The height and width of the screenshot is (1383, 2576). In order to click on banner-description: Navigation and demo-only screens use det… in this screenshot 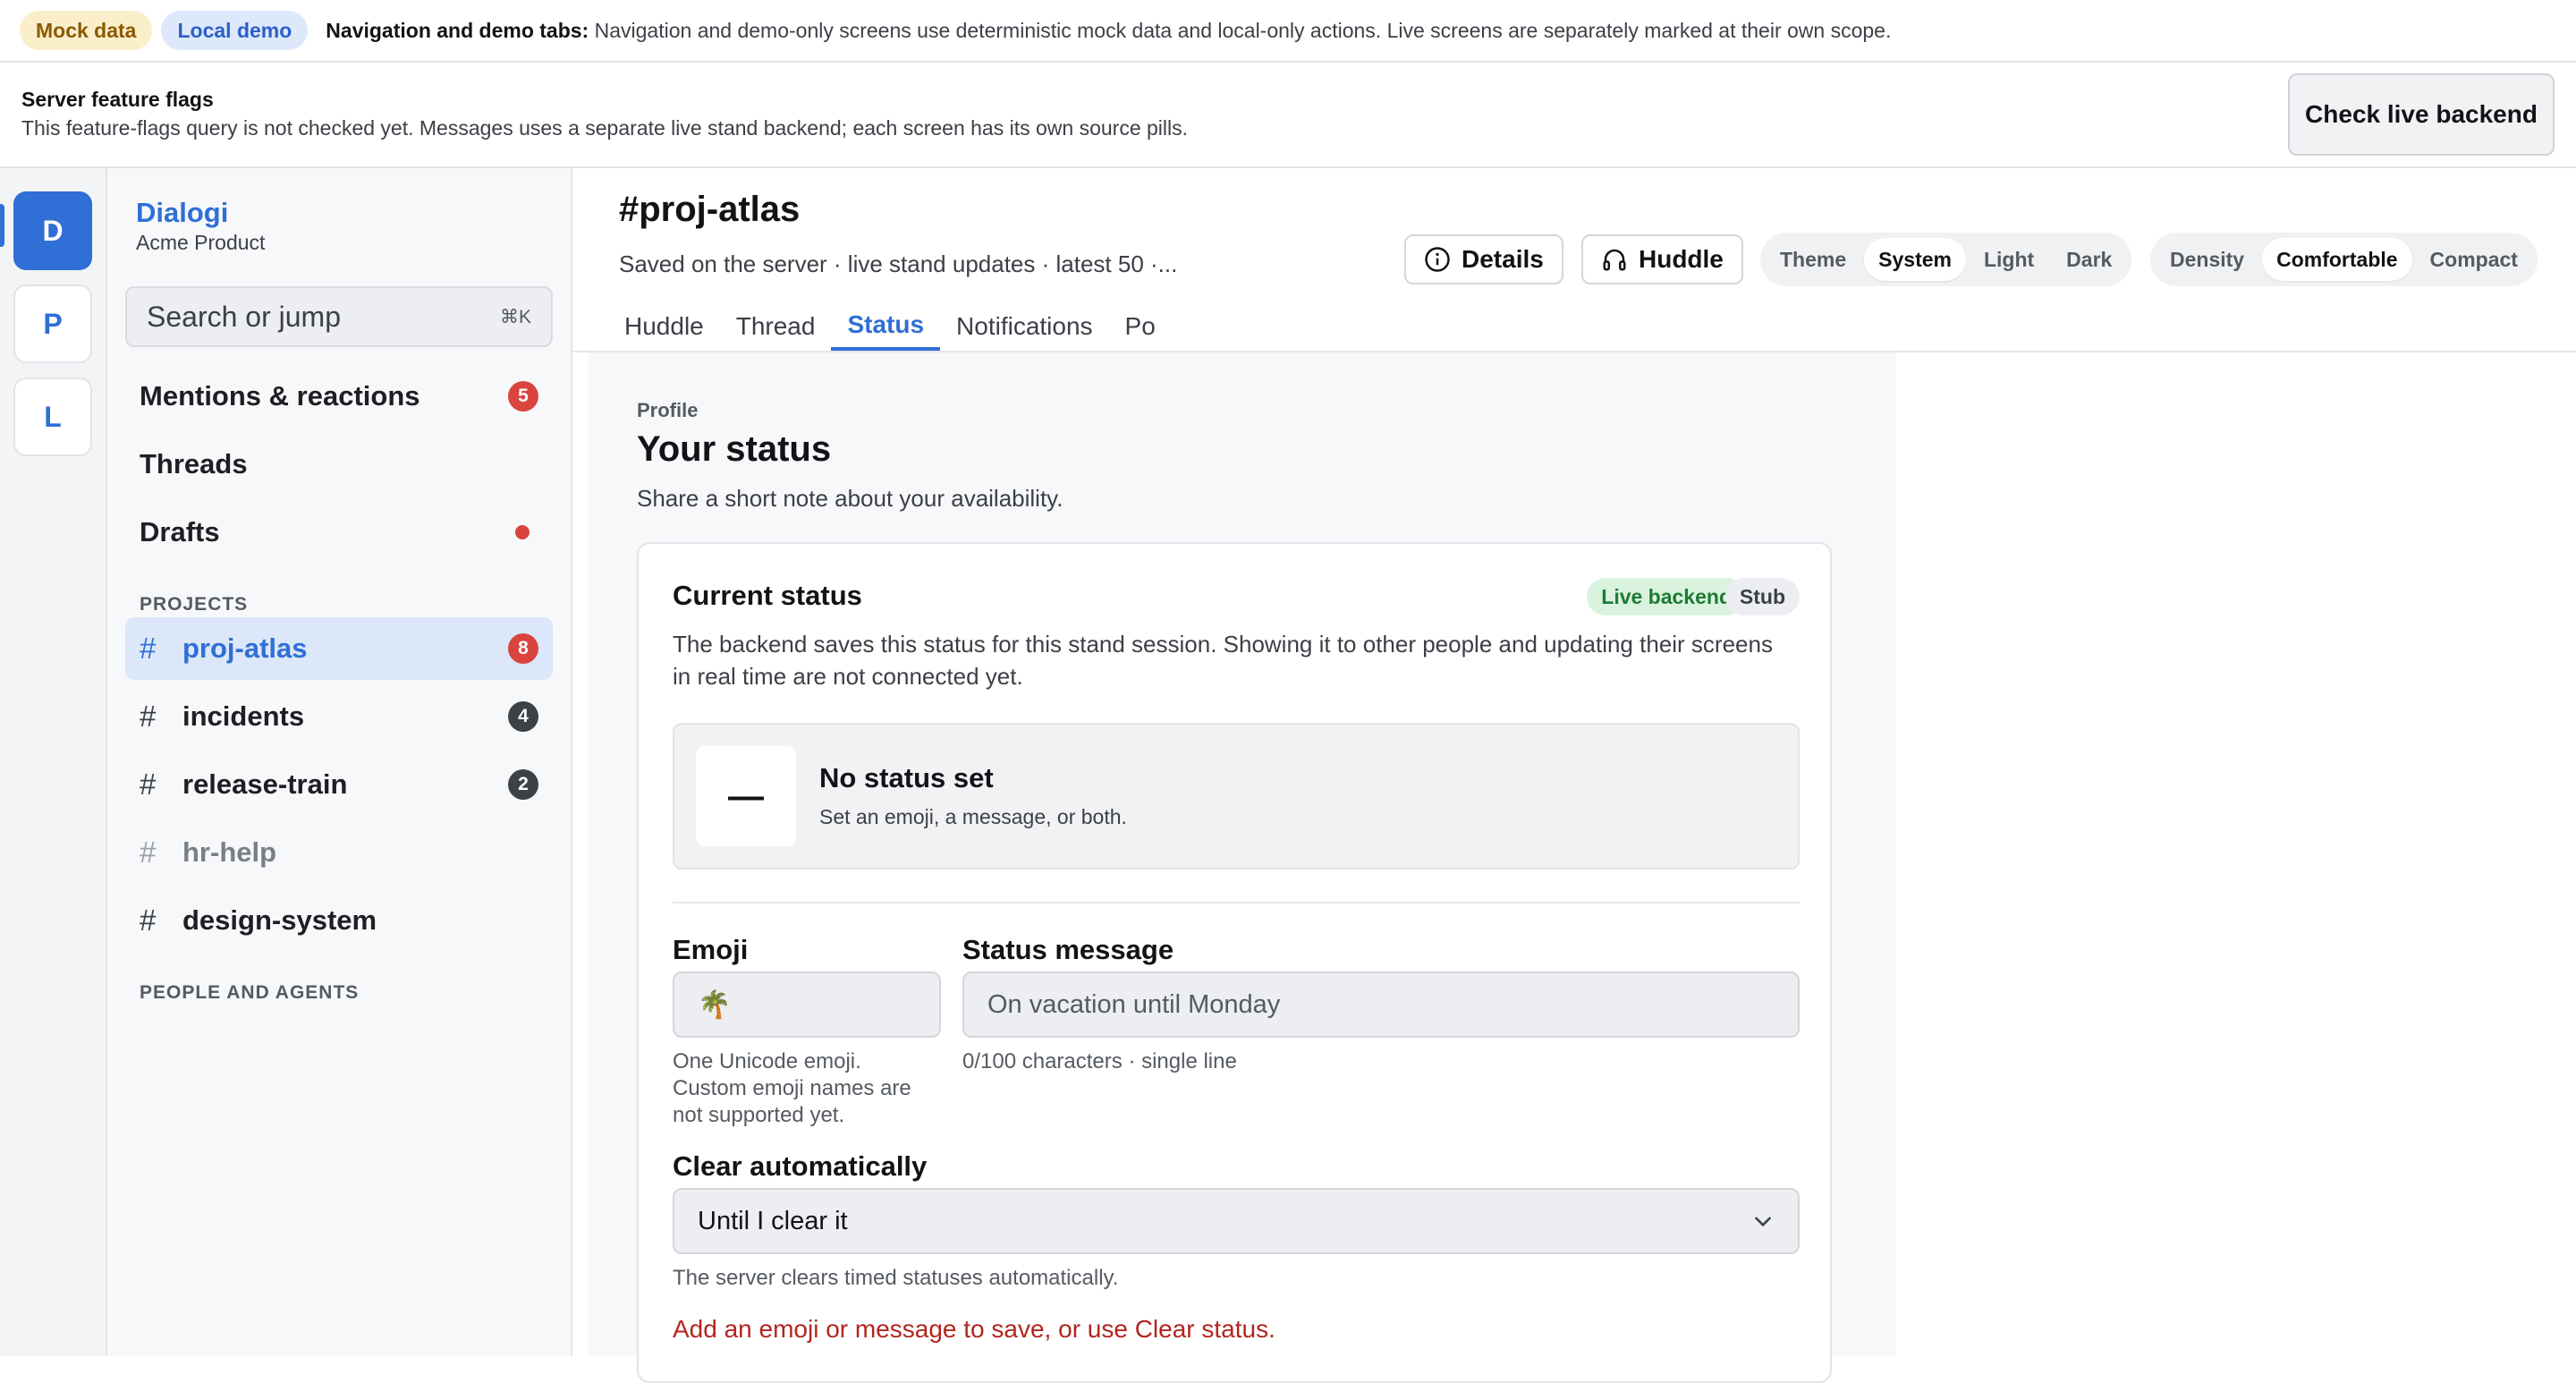, I will do `click(1243, 30)`.